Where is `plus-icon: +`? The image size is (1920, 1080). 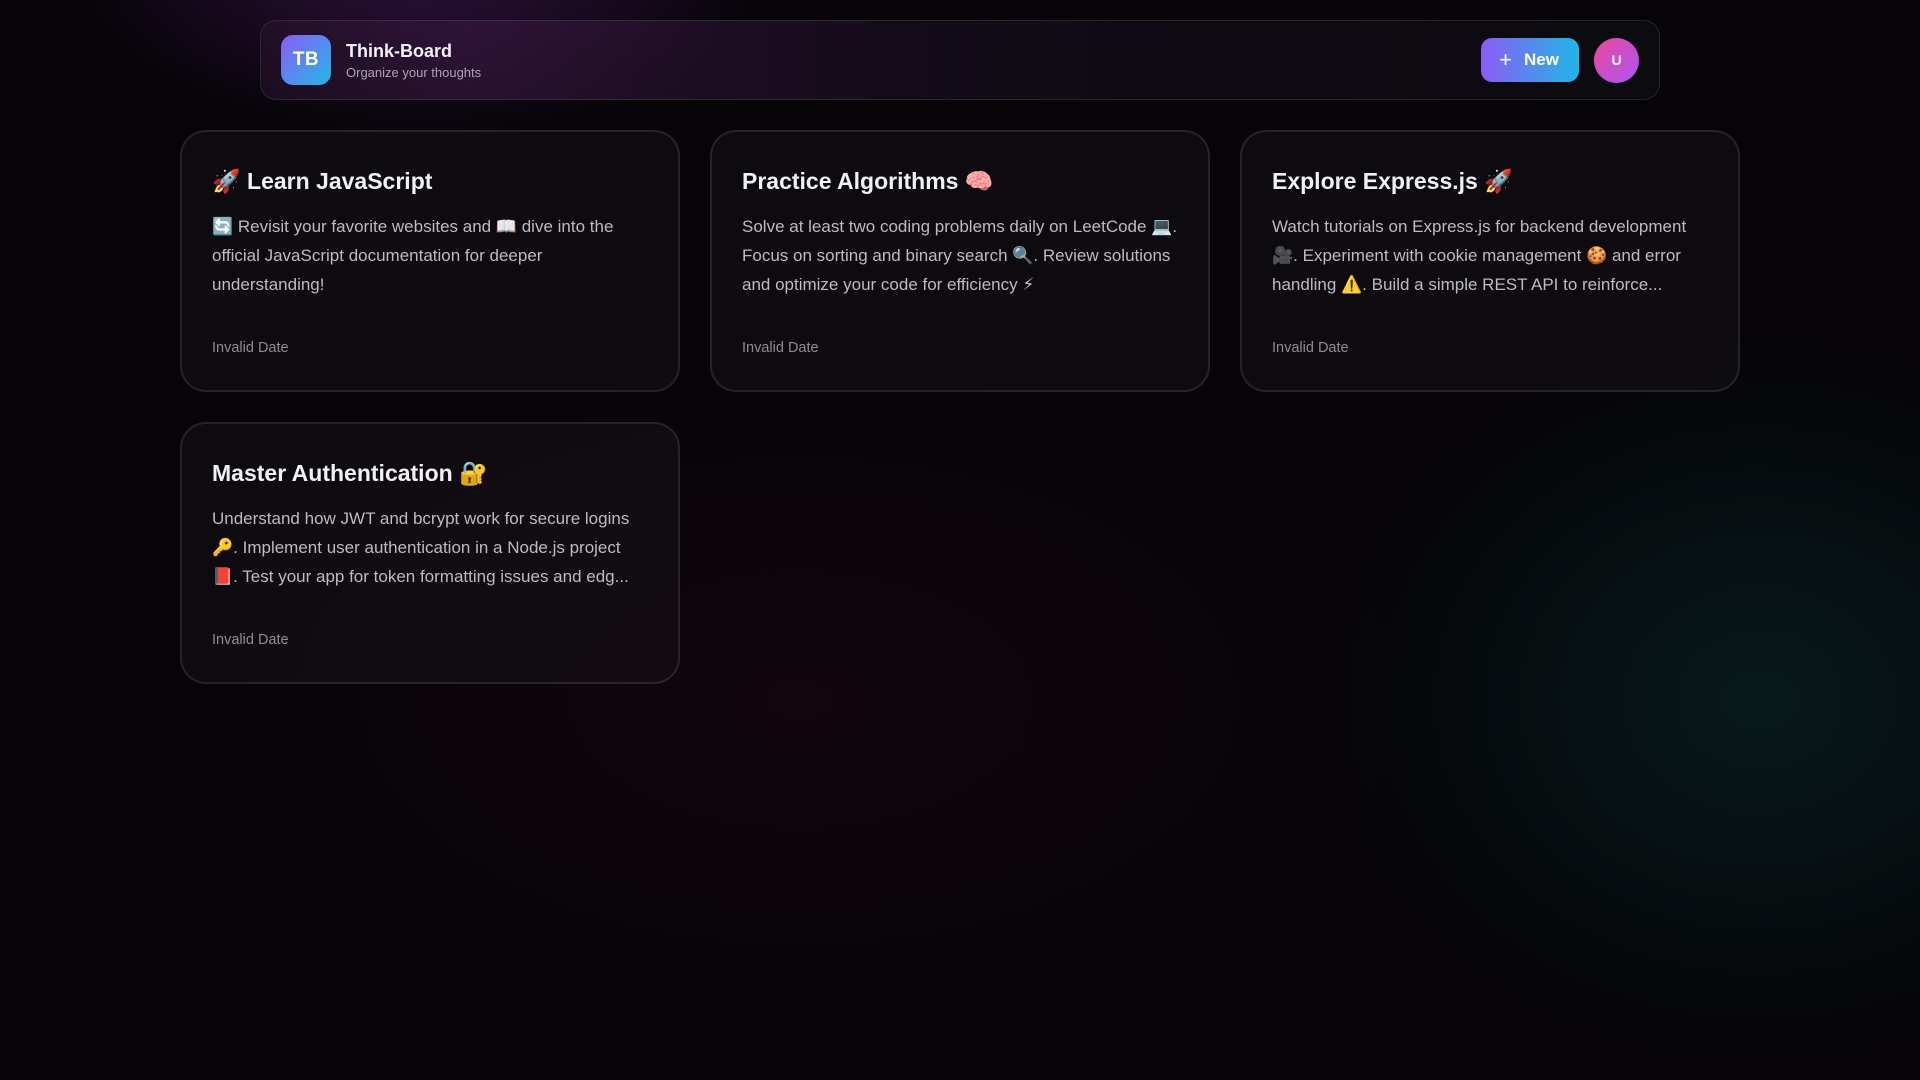
plus-icon: + is located at coordinates (1506, 59).